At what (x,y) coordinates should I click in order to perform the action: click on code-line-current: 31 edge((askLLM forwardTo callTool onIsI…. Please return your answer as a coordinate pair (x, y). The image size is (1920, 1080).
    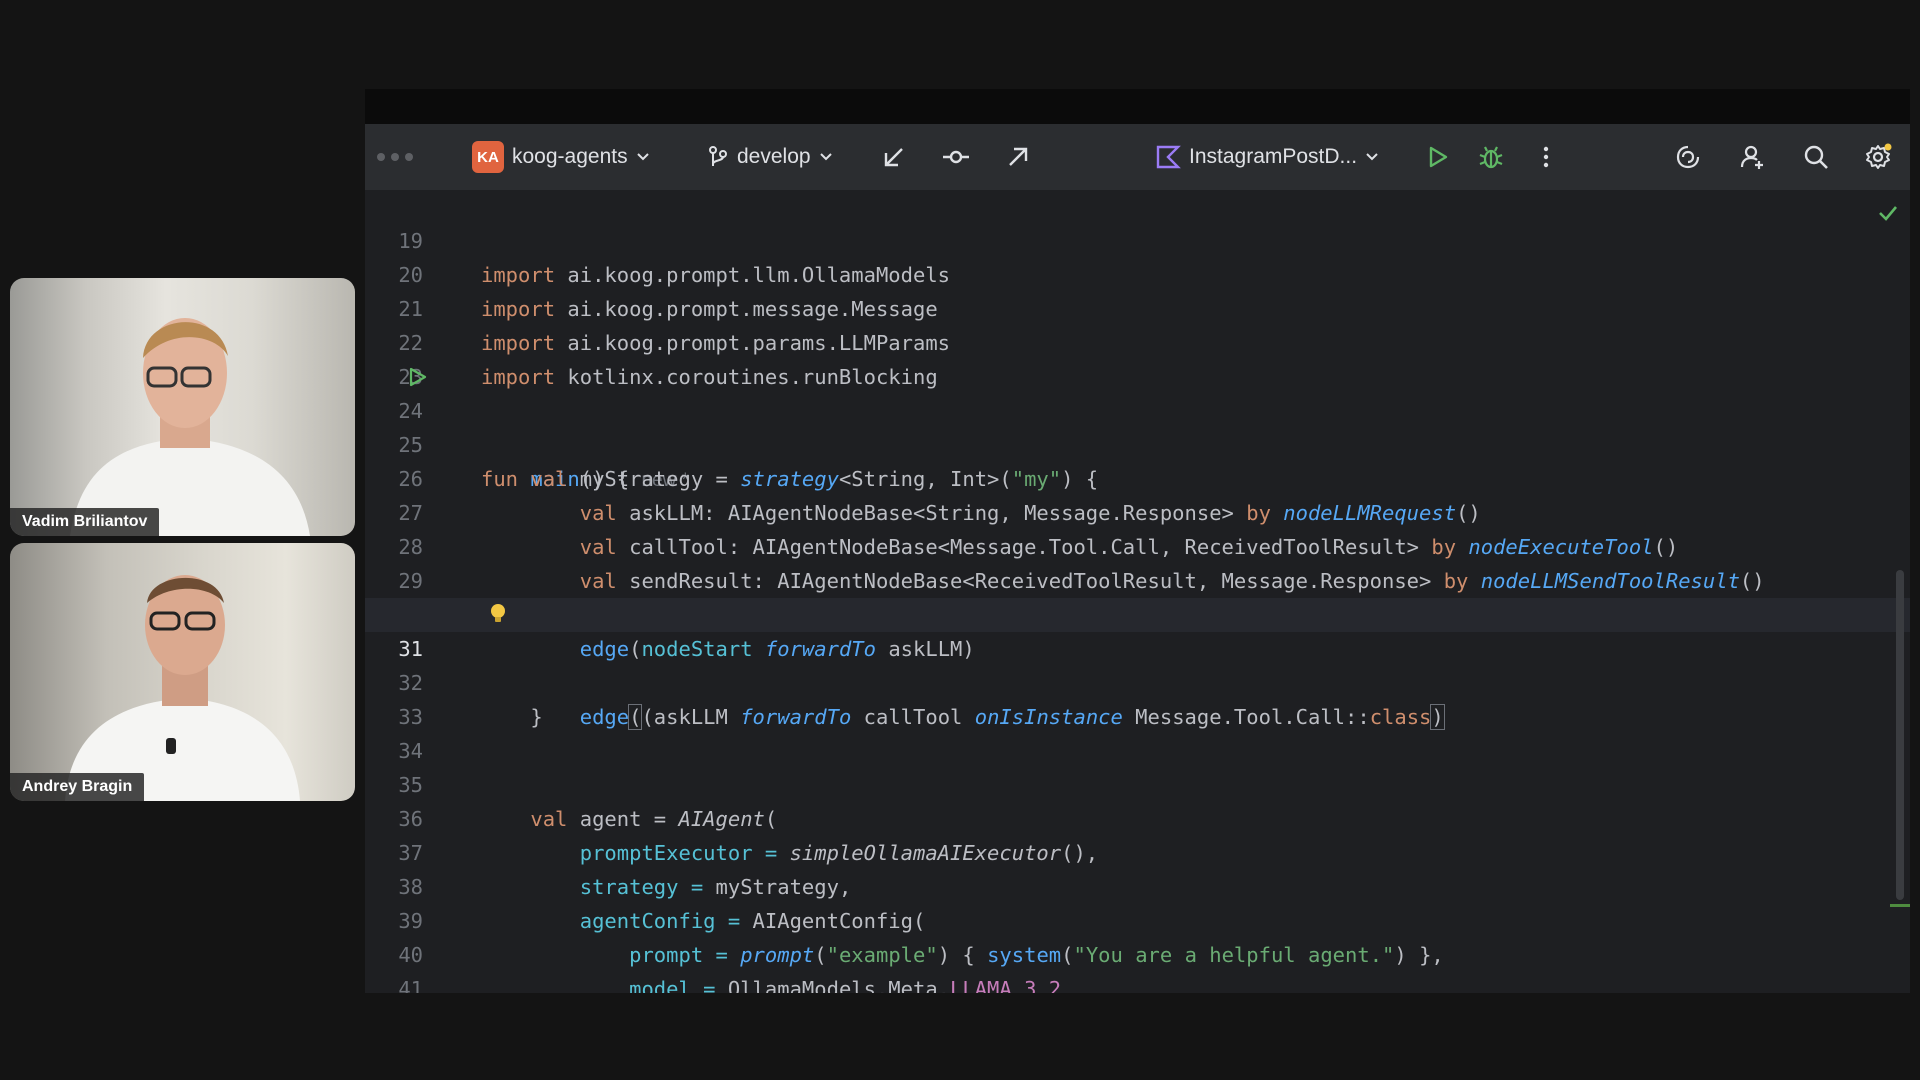
    Looking at the image, I should click on (1137, 664).